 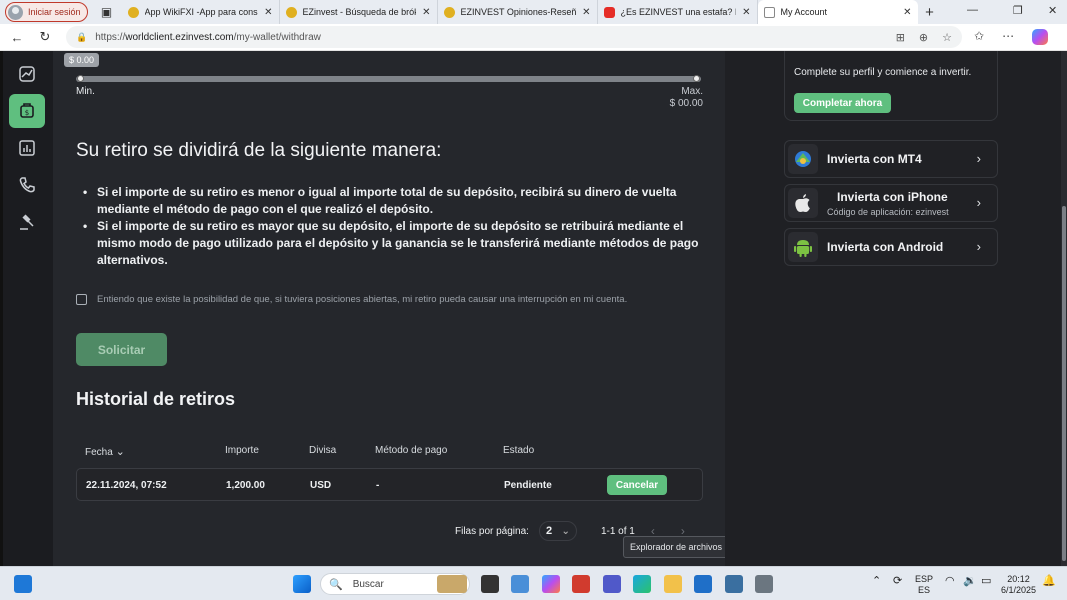 What do you see at coordinates (23, 584) in the screenshot?
I see `widgets-icon` at bounding box center [23, 584].